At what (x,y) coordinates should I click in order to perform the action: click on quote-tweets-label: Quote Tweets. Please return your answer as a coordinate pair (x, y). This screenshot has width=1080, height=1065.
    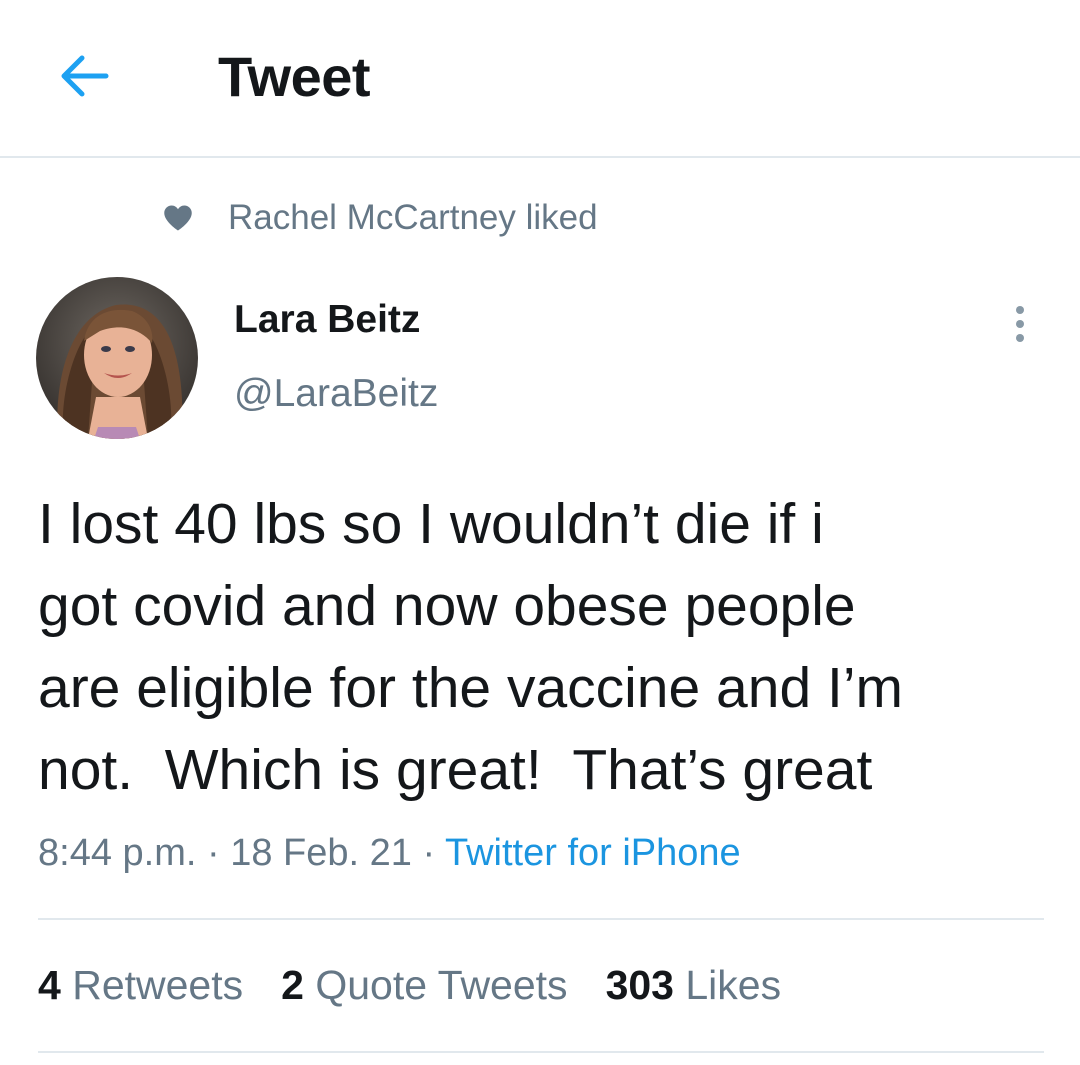
    Looking at the image, I should click on (435, 985).